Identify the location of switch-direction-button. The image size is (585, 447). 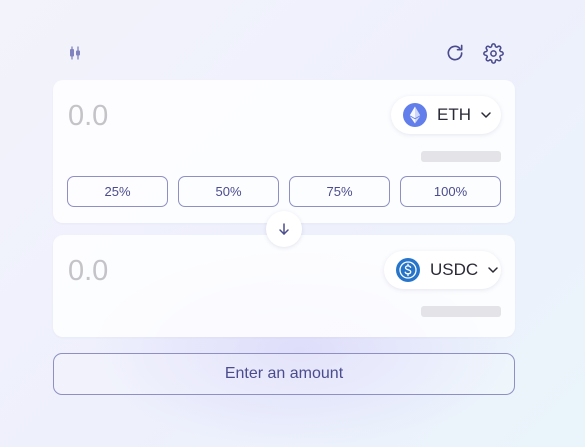
(284, 229).